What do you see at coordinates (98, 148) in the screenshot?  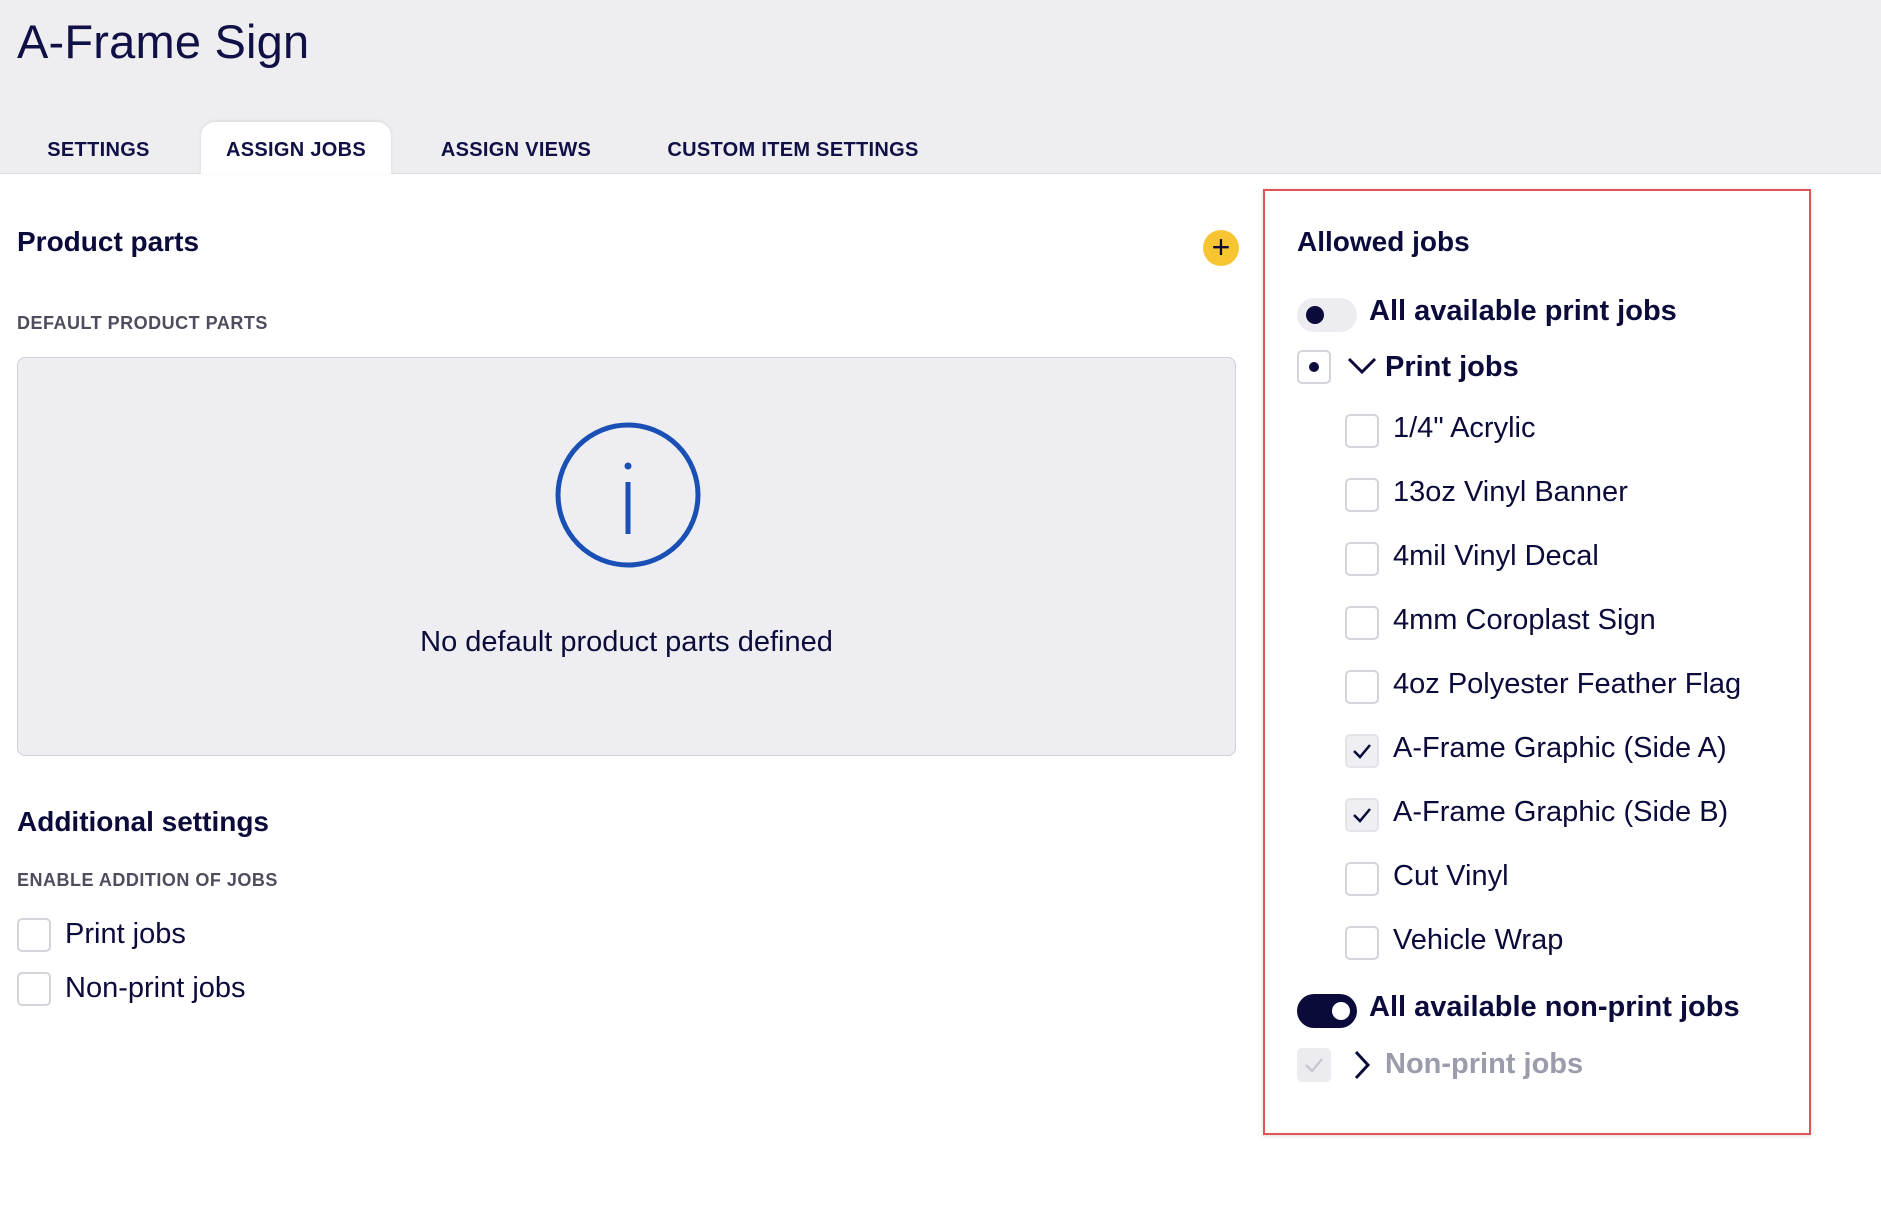 I see `tab-settings: SETTINGS` at bounding box center [98, 148].